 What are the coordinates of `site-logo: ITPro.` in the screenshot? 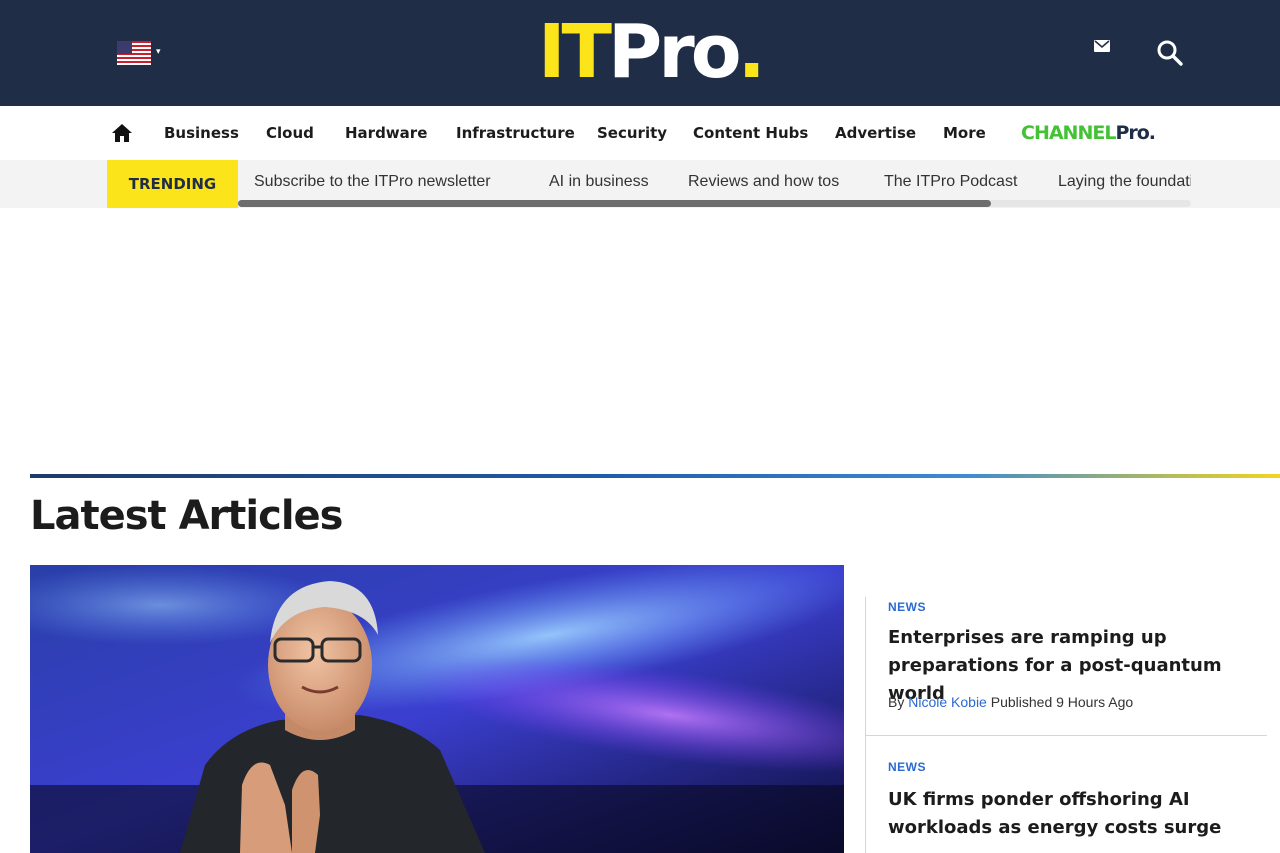 It's located at (652, 52).